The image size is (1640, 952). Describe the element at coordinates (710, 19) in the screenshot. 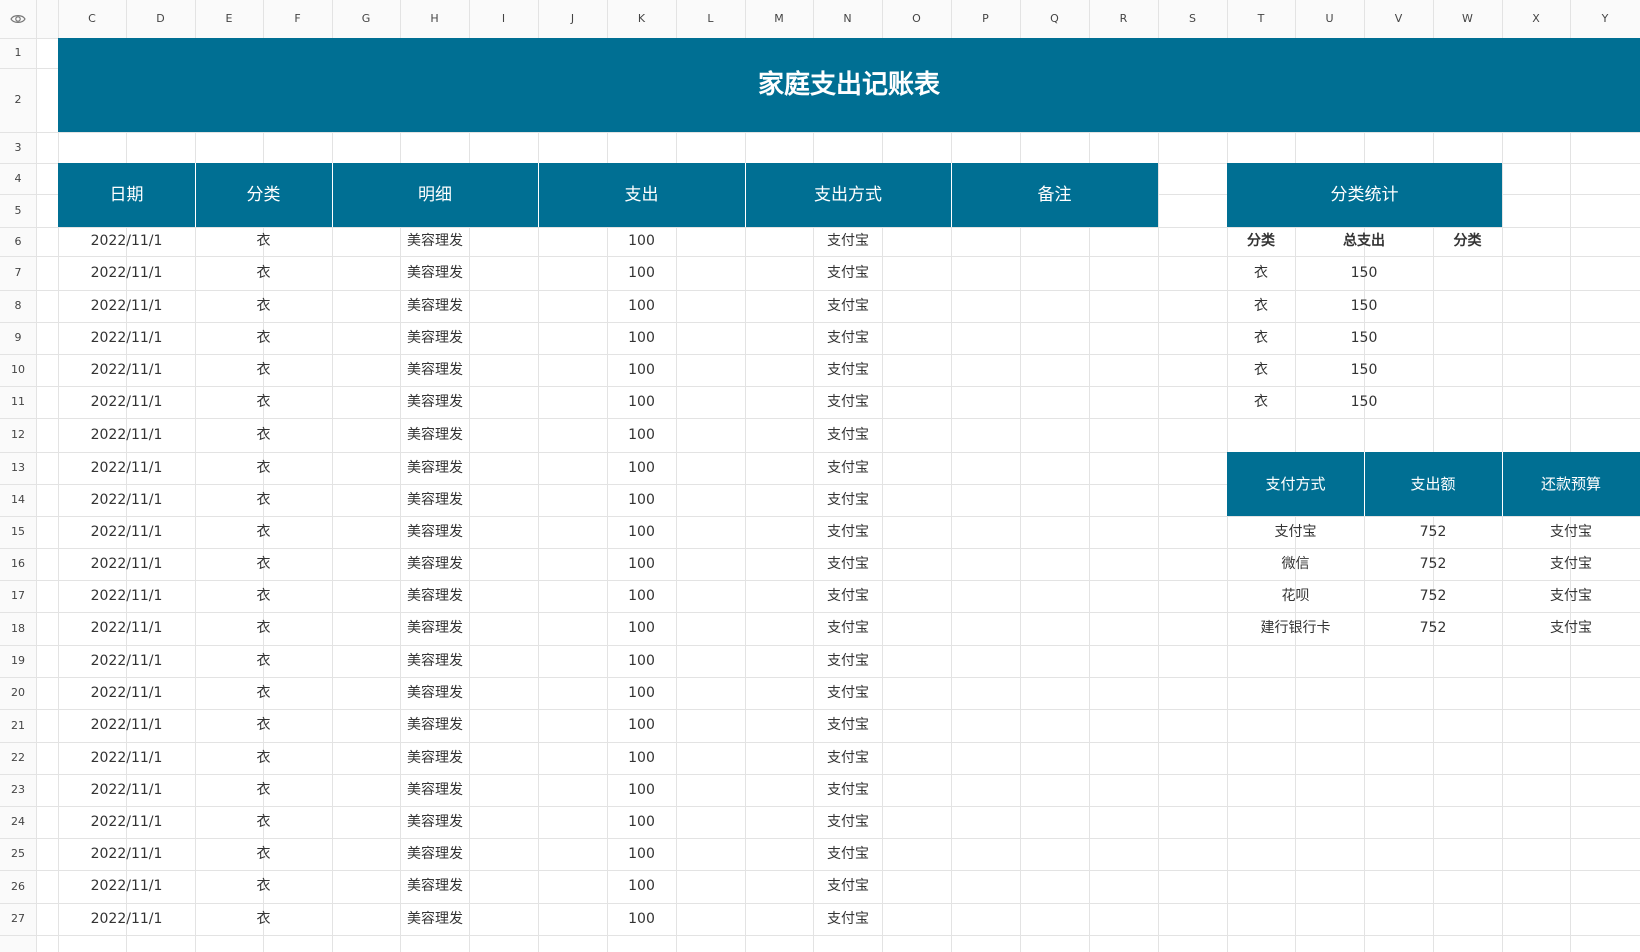

I see `column-label: L` at that location.